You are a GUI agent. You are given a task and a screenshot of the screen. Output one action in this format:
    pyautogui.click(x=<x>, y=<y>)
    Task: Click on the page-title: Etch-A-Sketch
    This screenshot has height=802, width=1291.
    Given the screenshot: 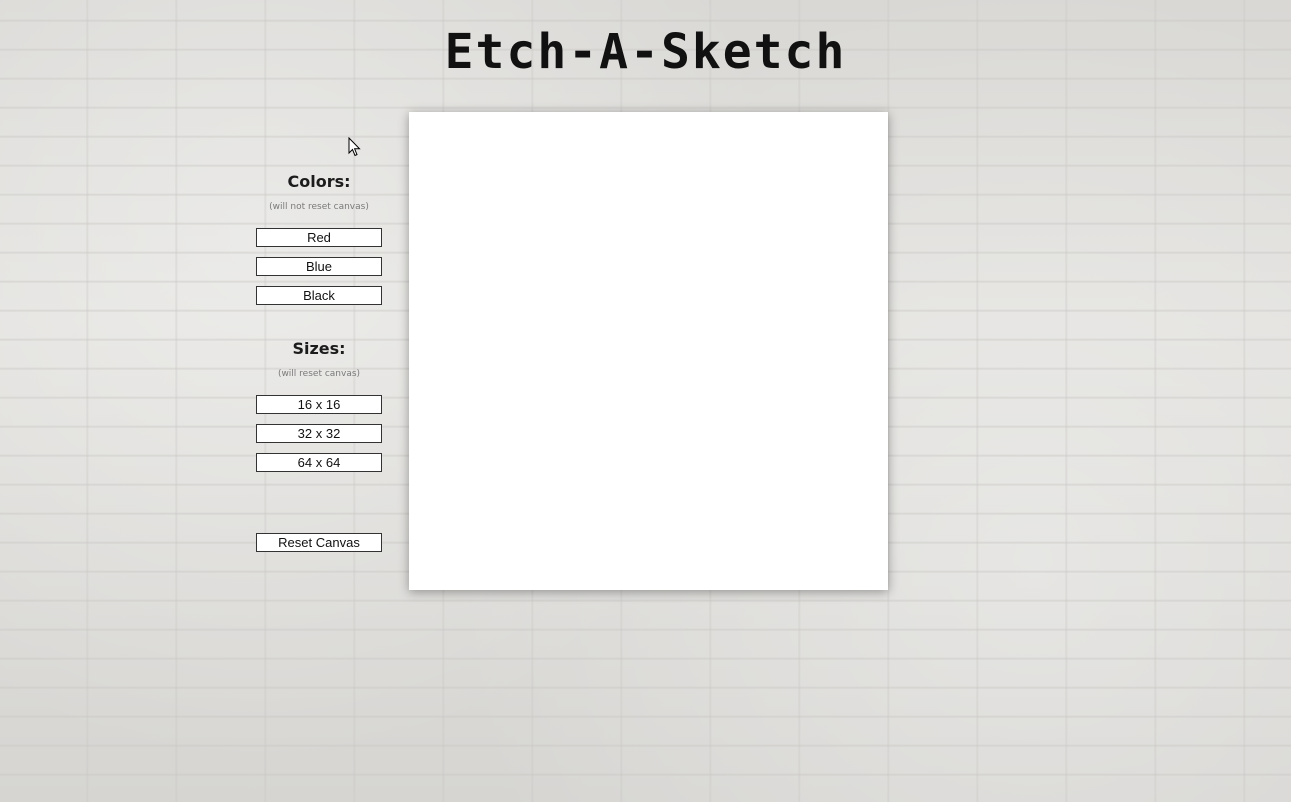 What is the action you would take?
    pyautogui.click(x=645, y=52)
    